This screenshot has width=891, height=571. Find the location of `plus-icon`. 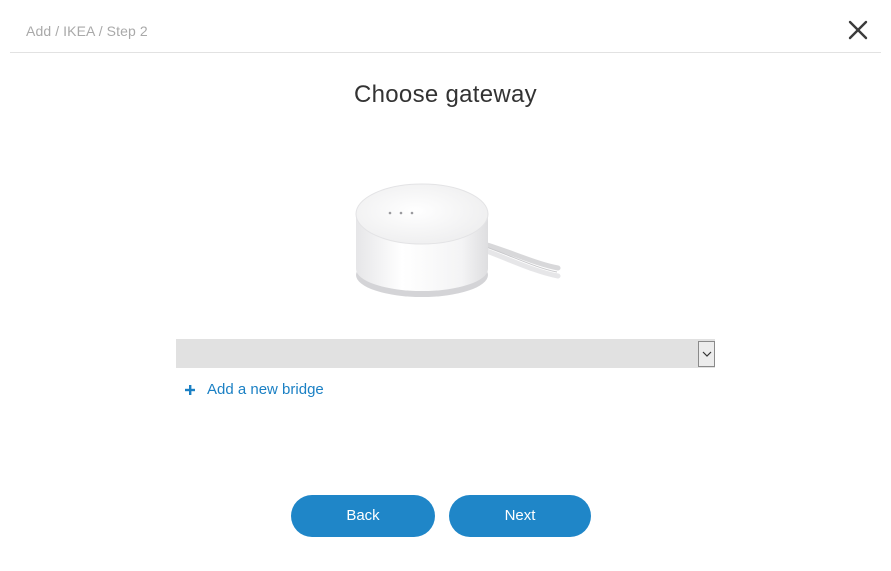

plus-icon is located at coordinates (190, 389).